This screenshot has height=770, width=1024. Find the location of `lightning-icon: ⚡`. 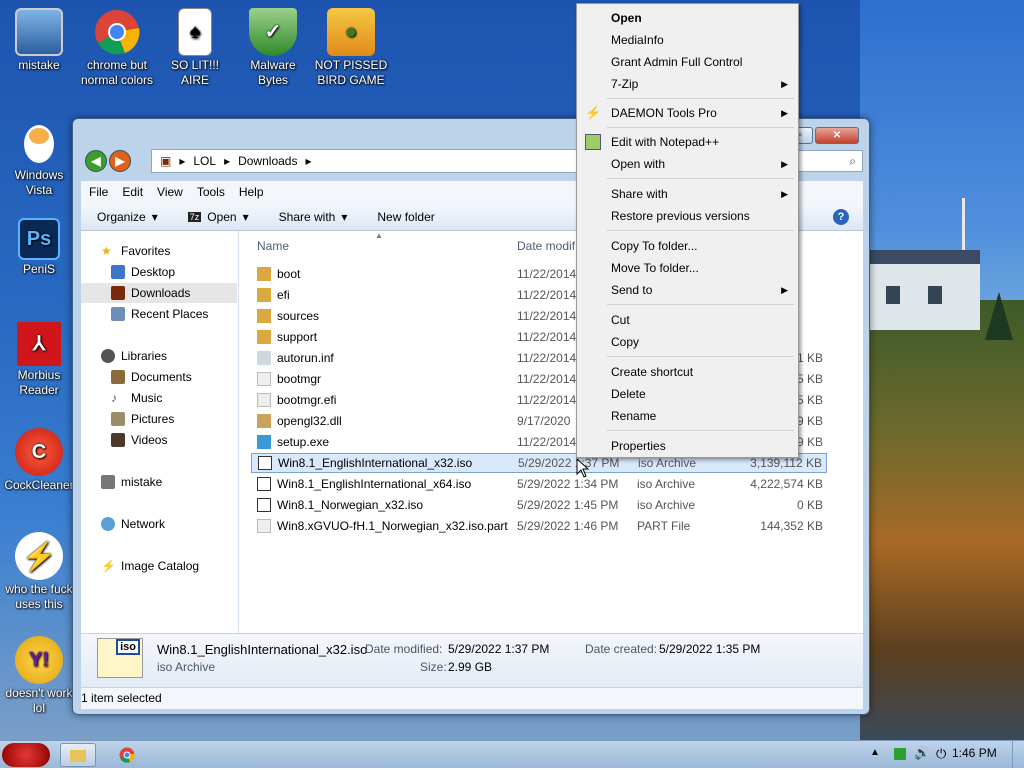

lightning-icon: ⚡ is located at coordinates (108, 566).